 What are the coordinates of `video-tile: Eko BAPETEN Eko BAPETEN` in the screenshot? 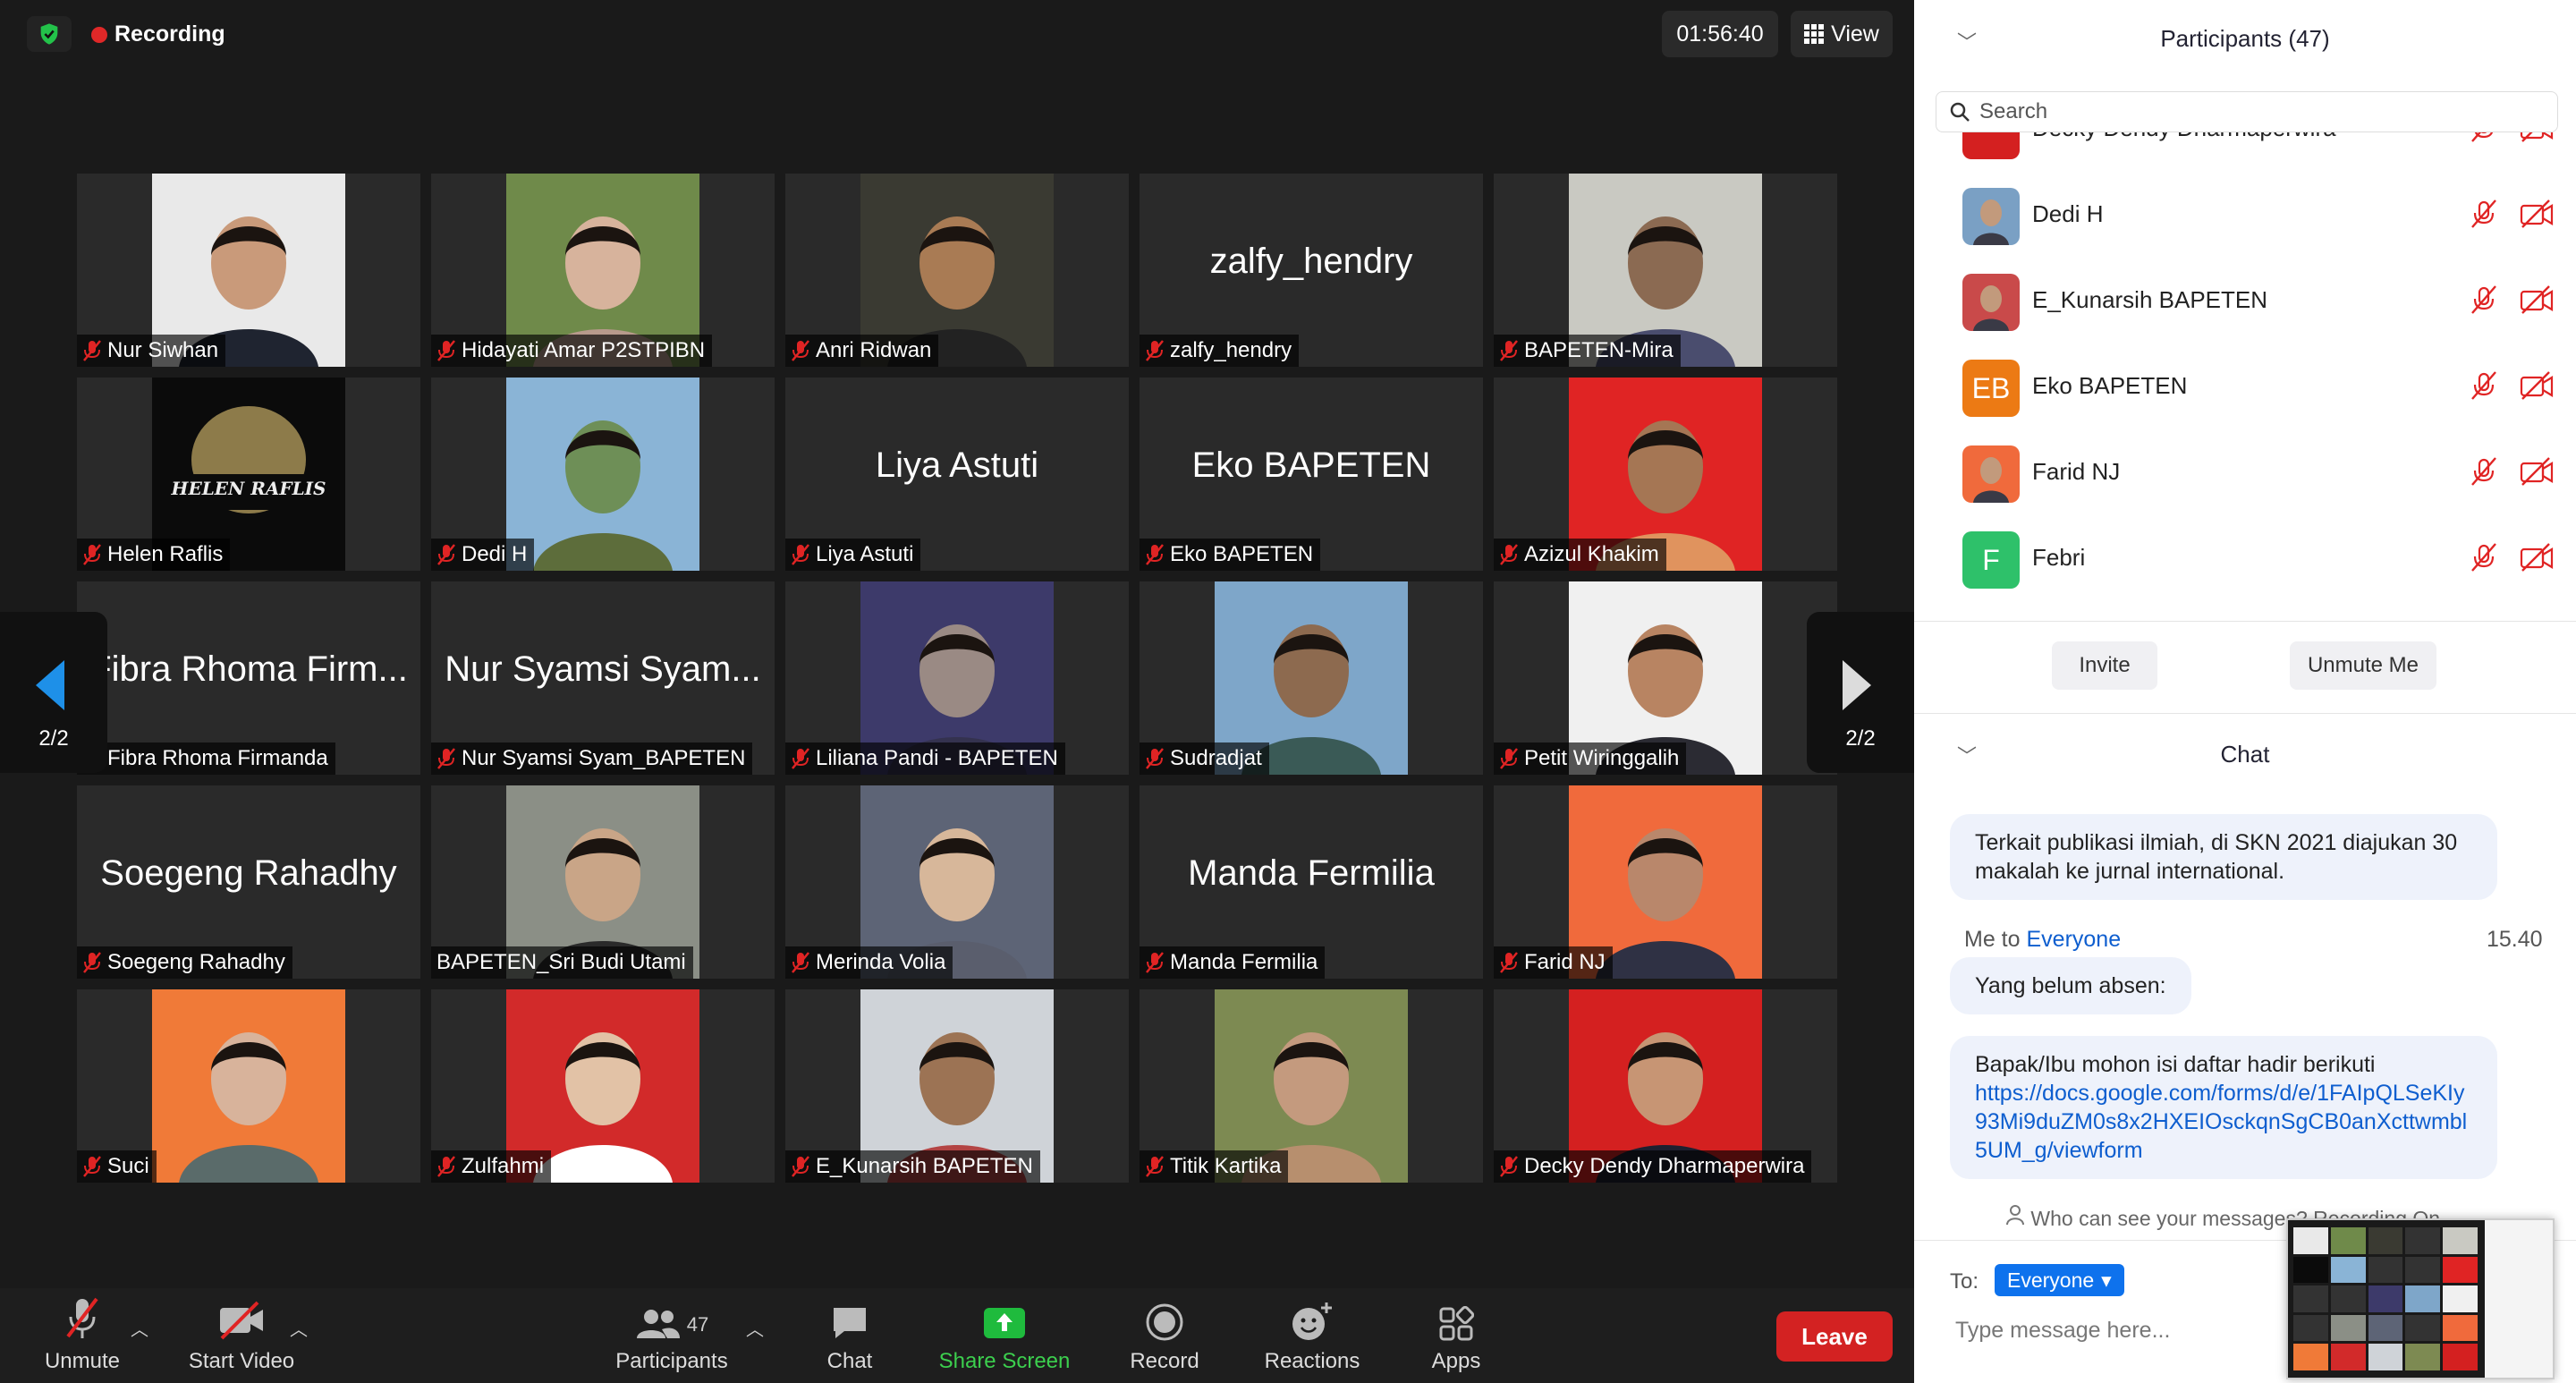 It's located at (1311, 475).